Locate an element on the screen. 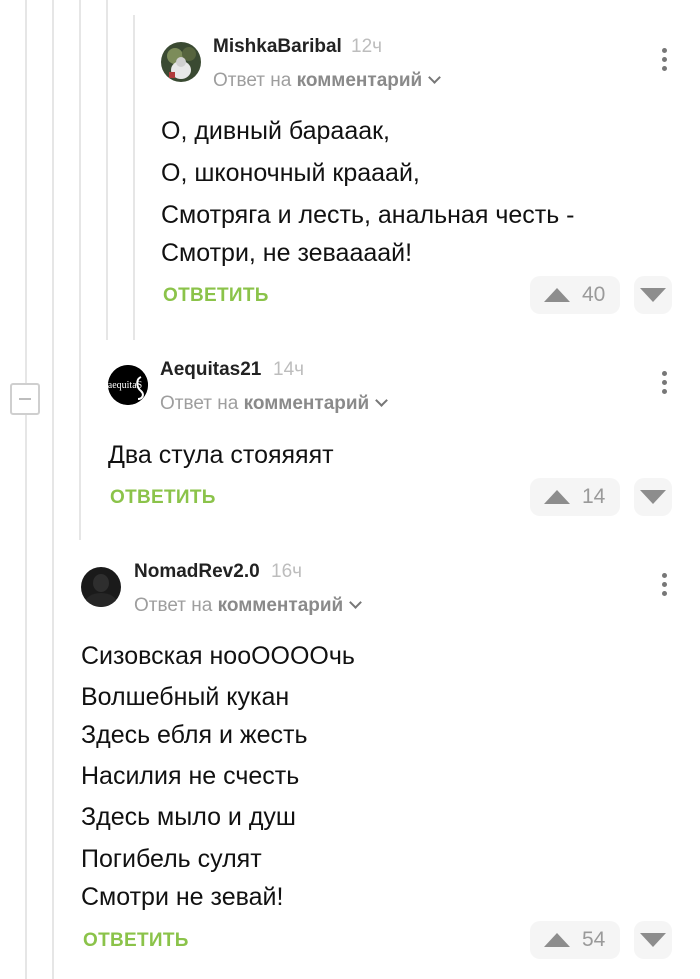  avatar: aequitaS is located at coordinates (128, 385).